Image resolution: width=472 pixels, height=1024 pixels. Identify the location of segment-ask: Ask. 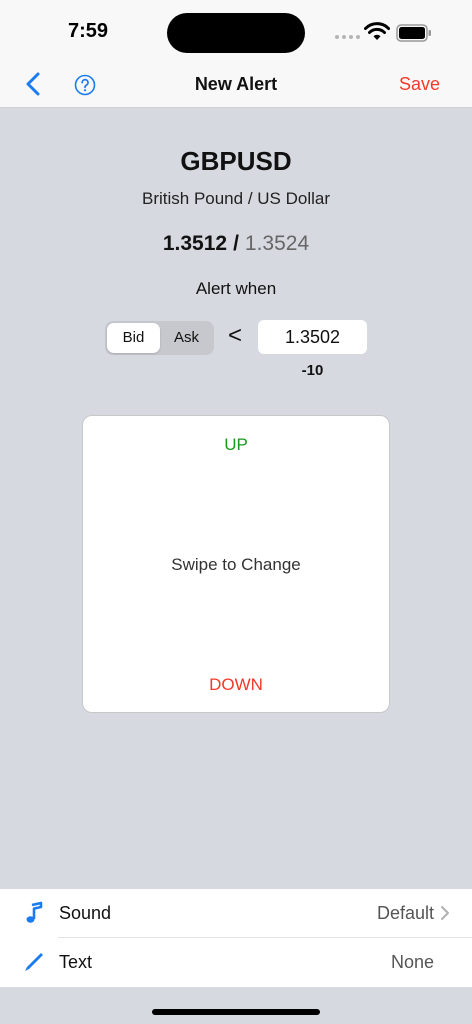
(186, 338).